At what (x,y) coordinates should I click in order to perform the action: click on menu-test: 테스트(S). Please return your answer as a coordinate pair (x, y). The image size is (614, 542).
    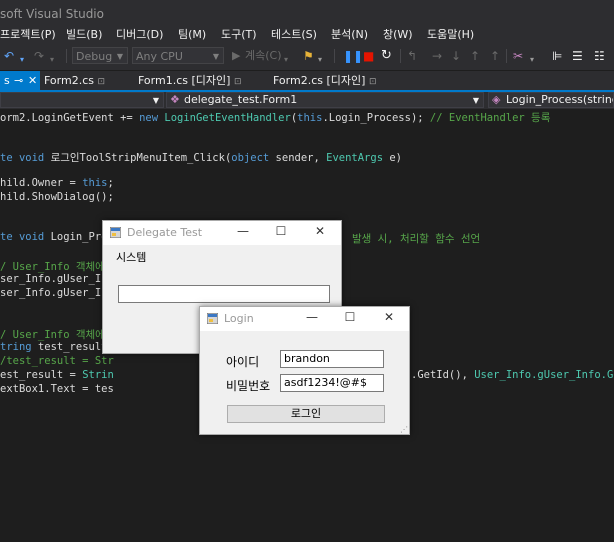
    Looking at the image, I should click on (294, 34).